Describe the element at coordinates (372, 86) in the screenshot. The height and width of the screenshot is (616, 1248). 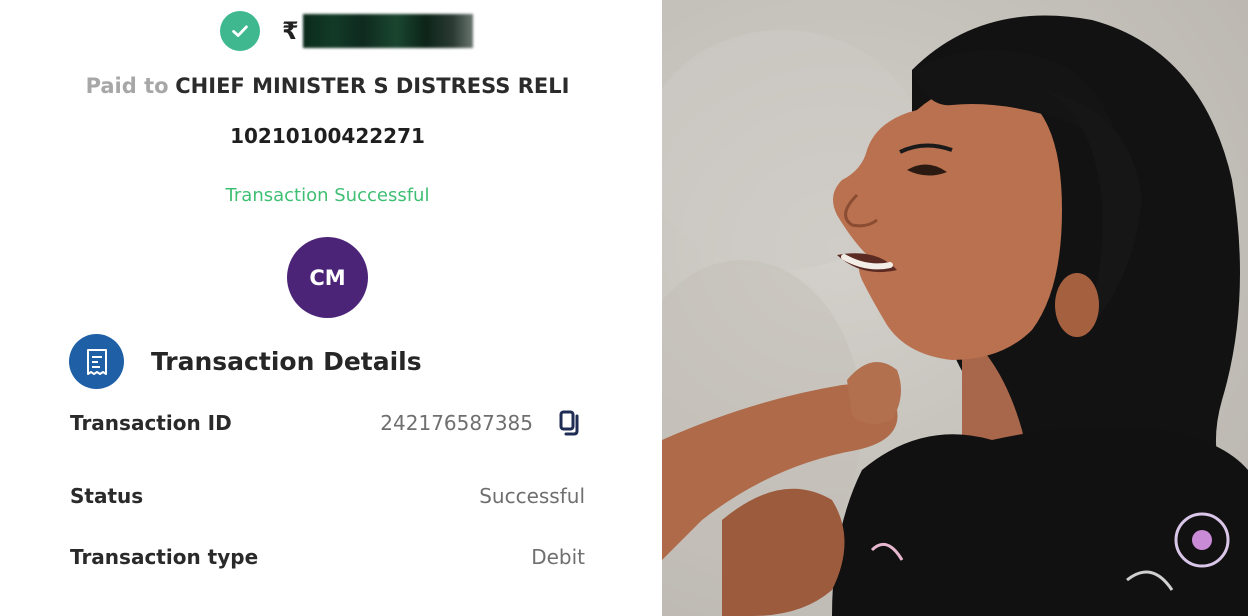
I see `payee-name: CHIEF MINISTER S DISTRESS RELI` at that location.